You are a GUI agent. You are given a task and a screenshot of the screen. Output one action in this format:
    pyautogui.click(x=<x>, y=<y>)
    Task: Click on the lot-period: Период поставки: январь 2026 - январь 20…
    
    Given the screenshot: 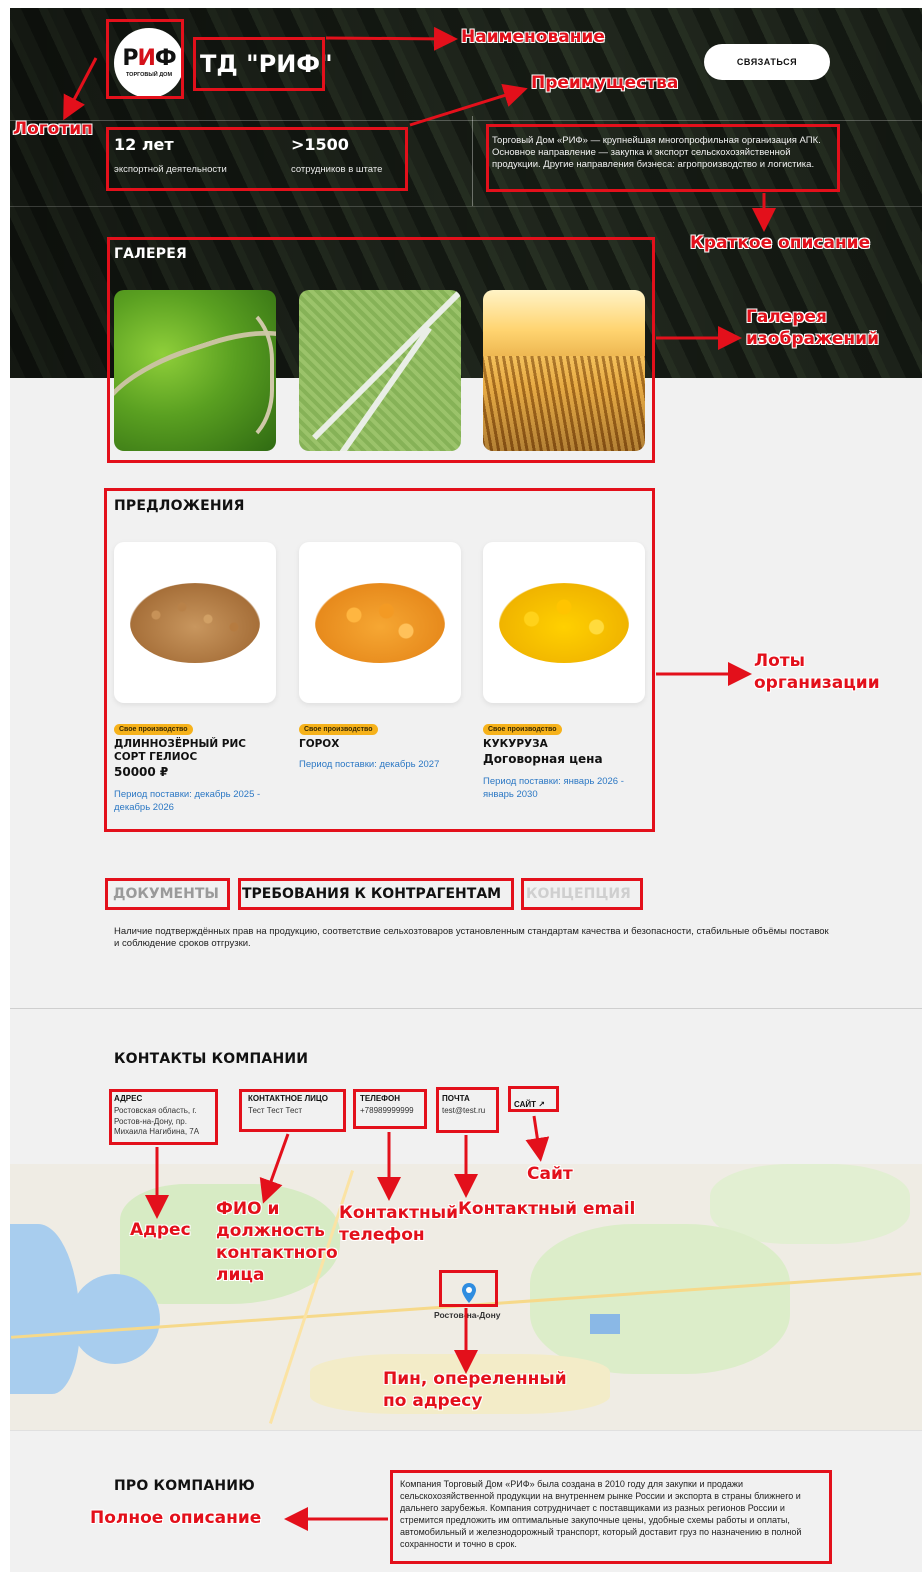 What is the action you would take?
    pyautogui.click(x=553, y=788)
    